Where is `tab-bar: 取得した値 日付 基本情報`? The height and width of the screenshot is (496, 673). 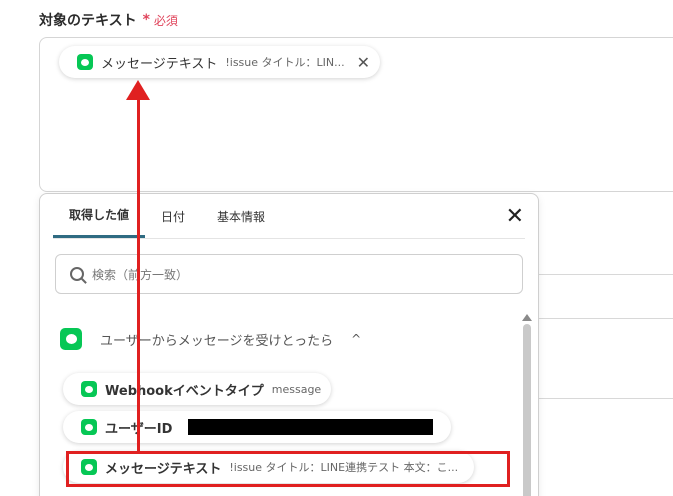
tab-bar: 取得した値 日付 基本情報 is located at coordinates (167, 216).